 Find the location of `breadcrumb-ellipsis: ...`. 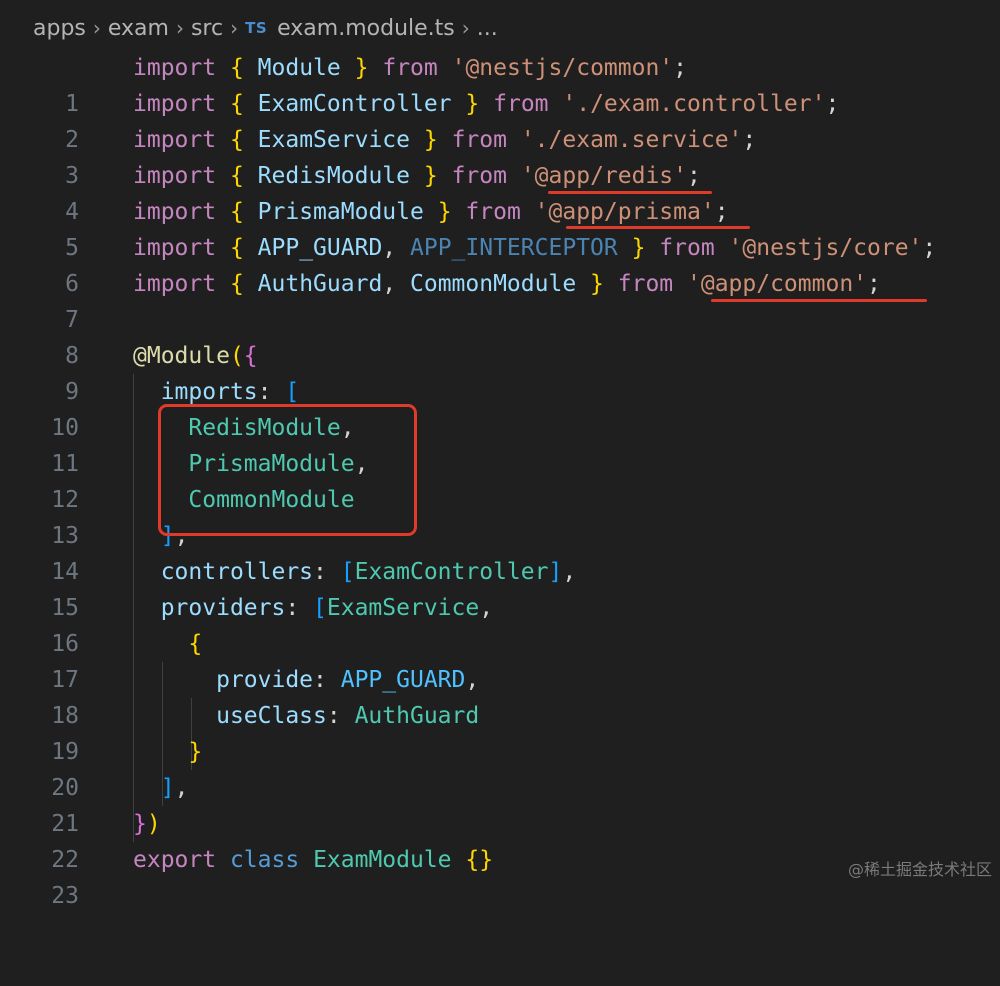

breadcrumb-ellipsis: ... is located at coordinates (487, 28).